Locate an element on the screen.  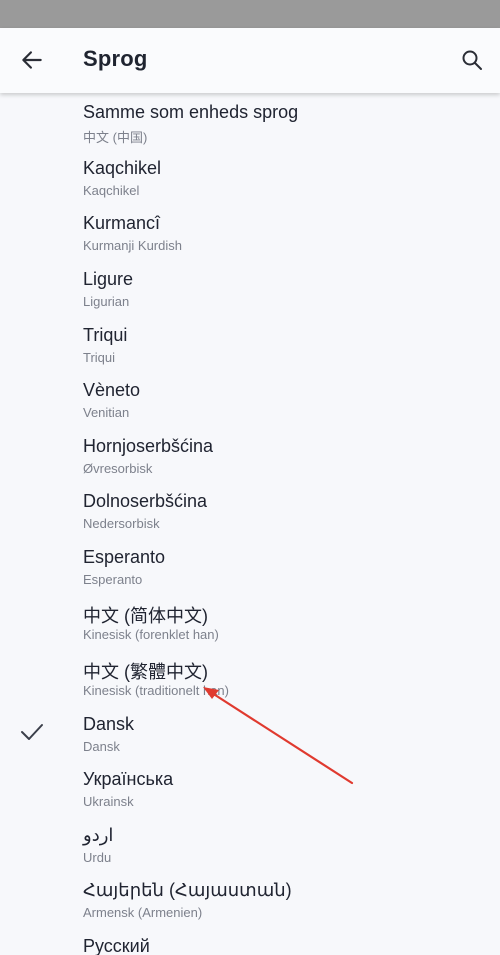
page-title: Sprog is located at coordinates (115, 58).